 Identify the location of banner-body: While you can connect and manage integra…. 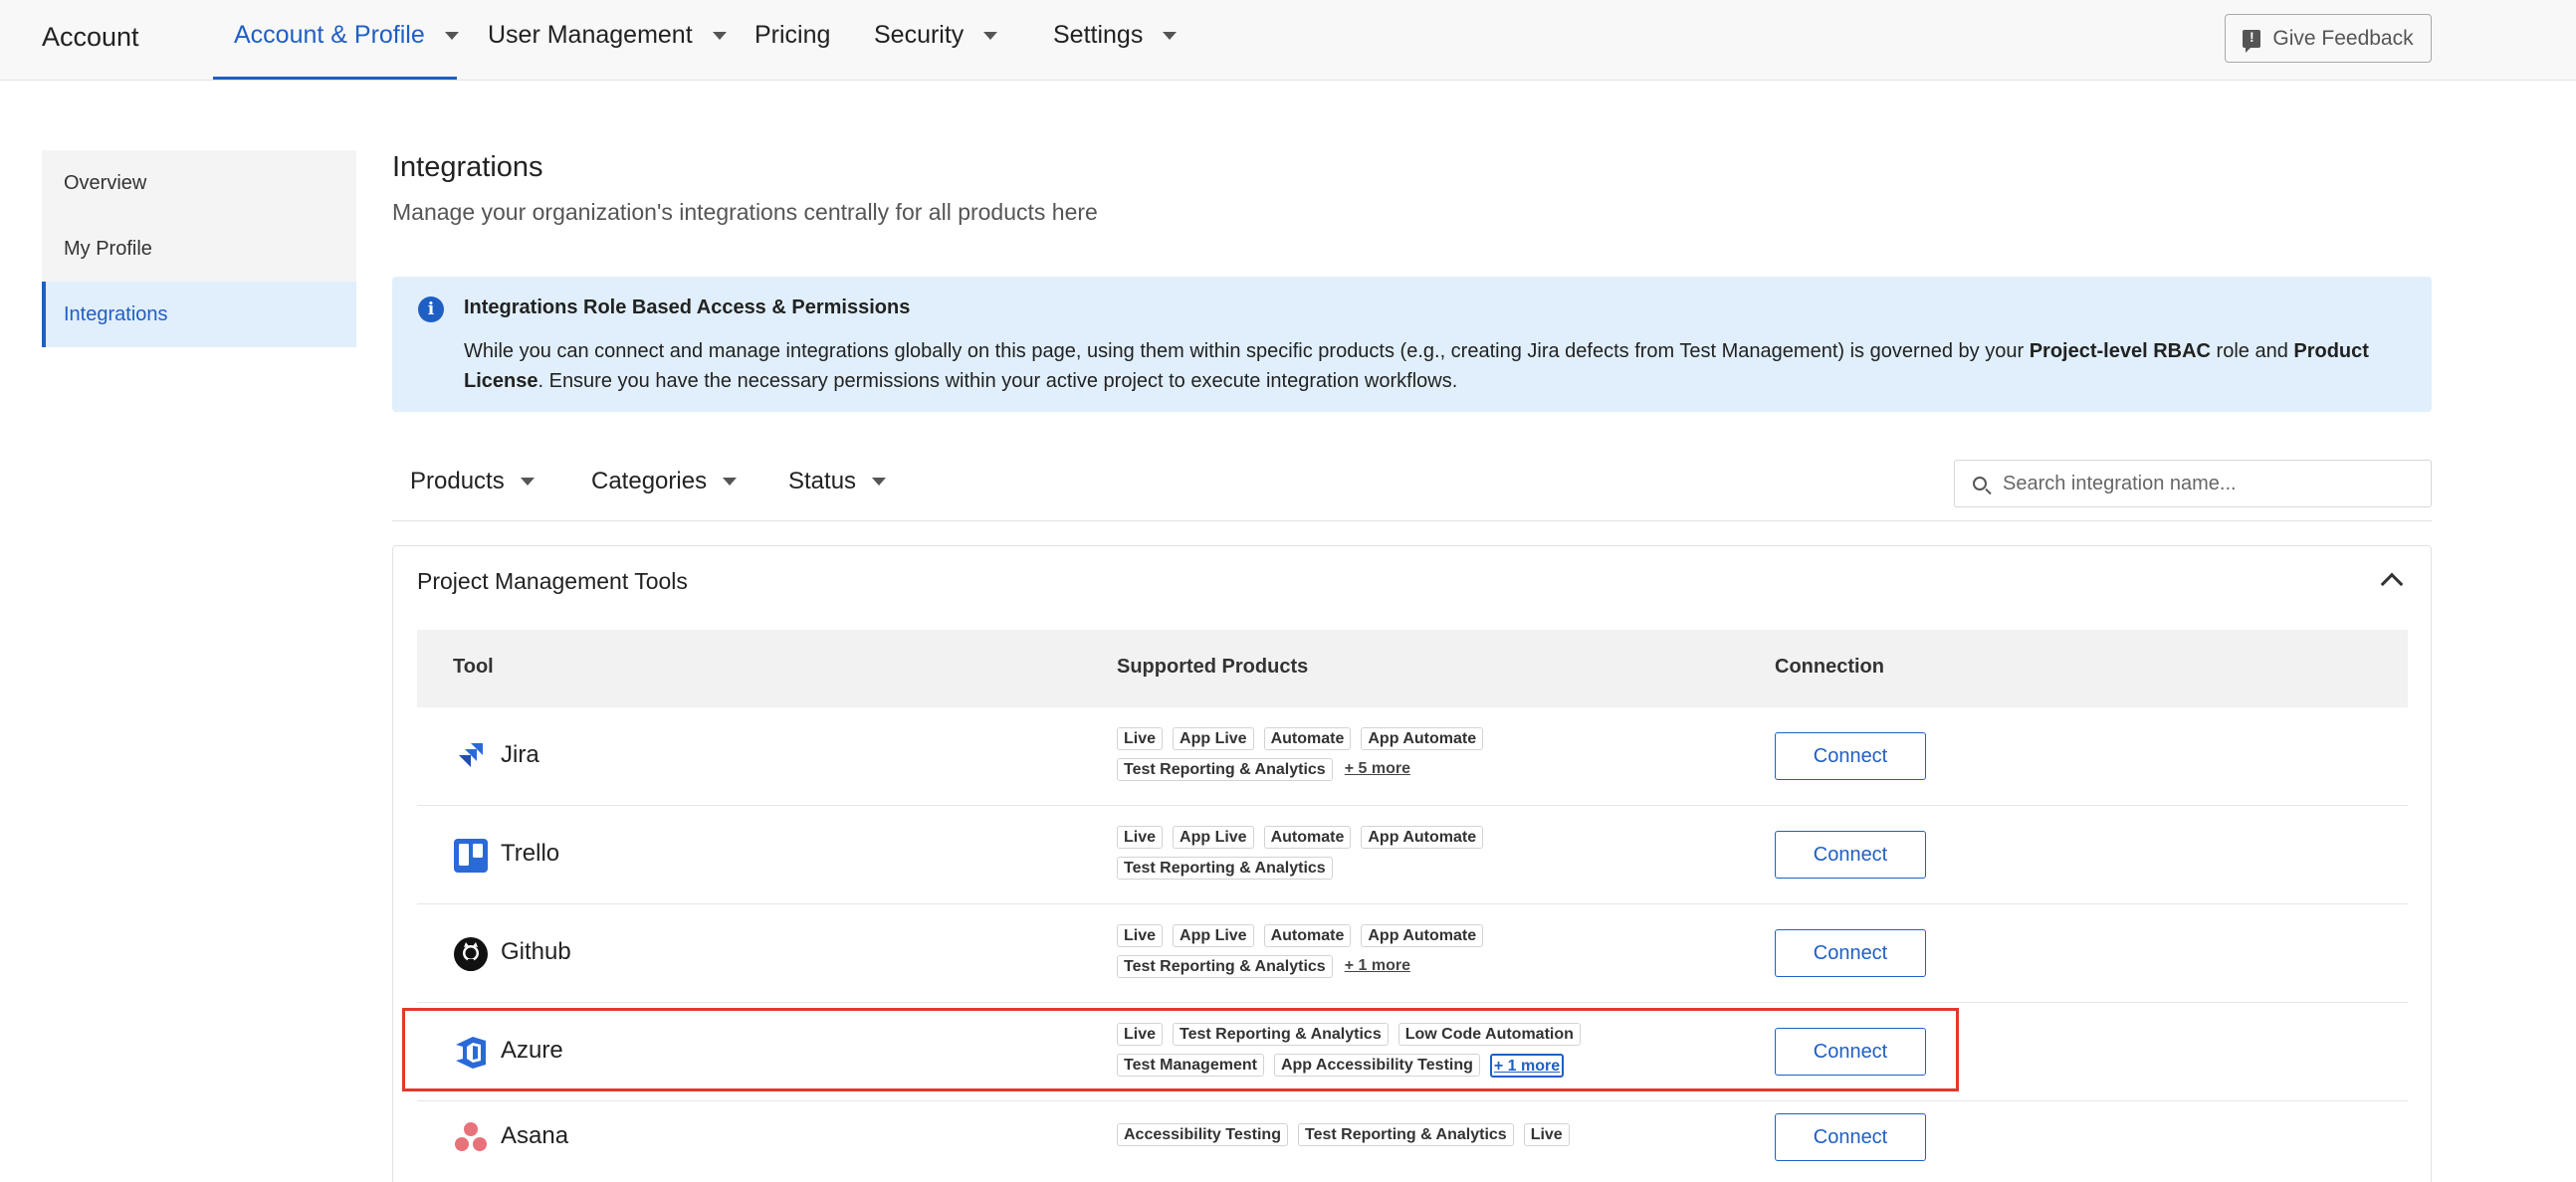
(1439, 366).